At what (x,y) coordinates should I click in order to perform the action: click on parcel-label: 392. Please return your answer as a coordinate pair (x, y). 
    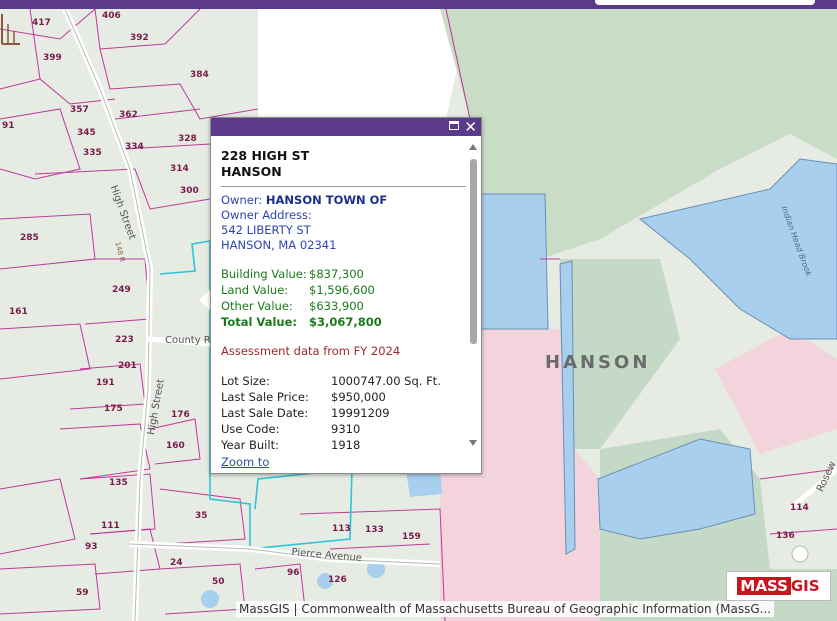
    Looking at the image, I should click on (139, 38).